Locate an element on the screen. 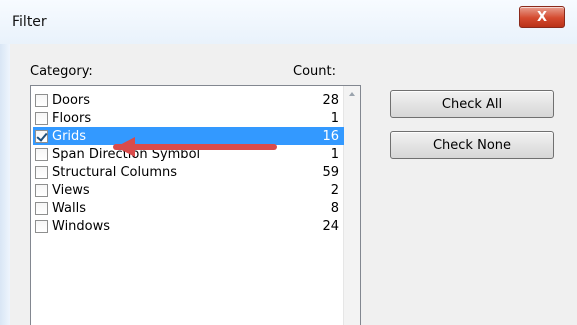 This screenshot has width=577, height=325. list-item: Doors 28 is located at coordinates (188, 100).